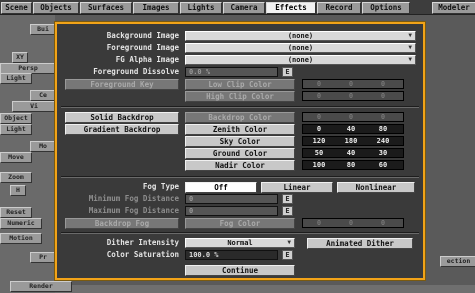  I want to click on gradient-backdrop-button: Gradient Backdrop, so click(122, 129).